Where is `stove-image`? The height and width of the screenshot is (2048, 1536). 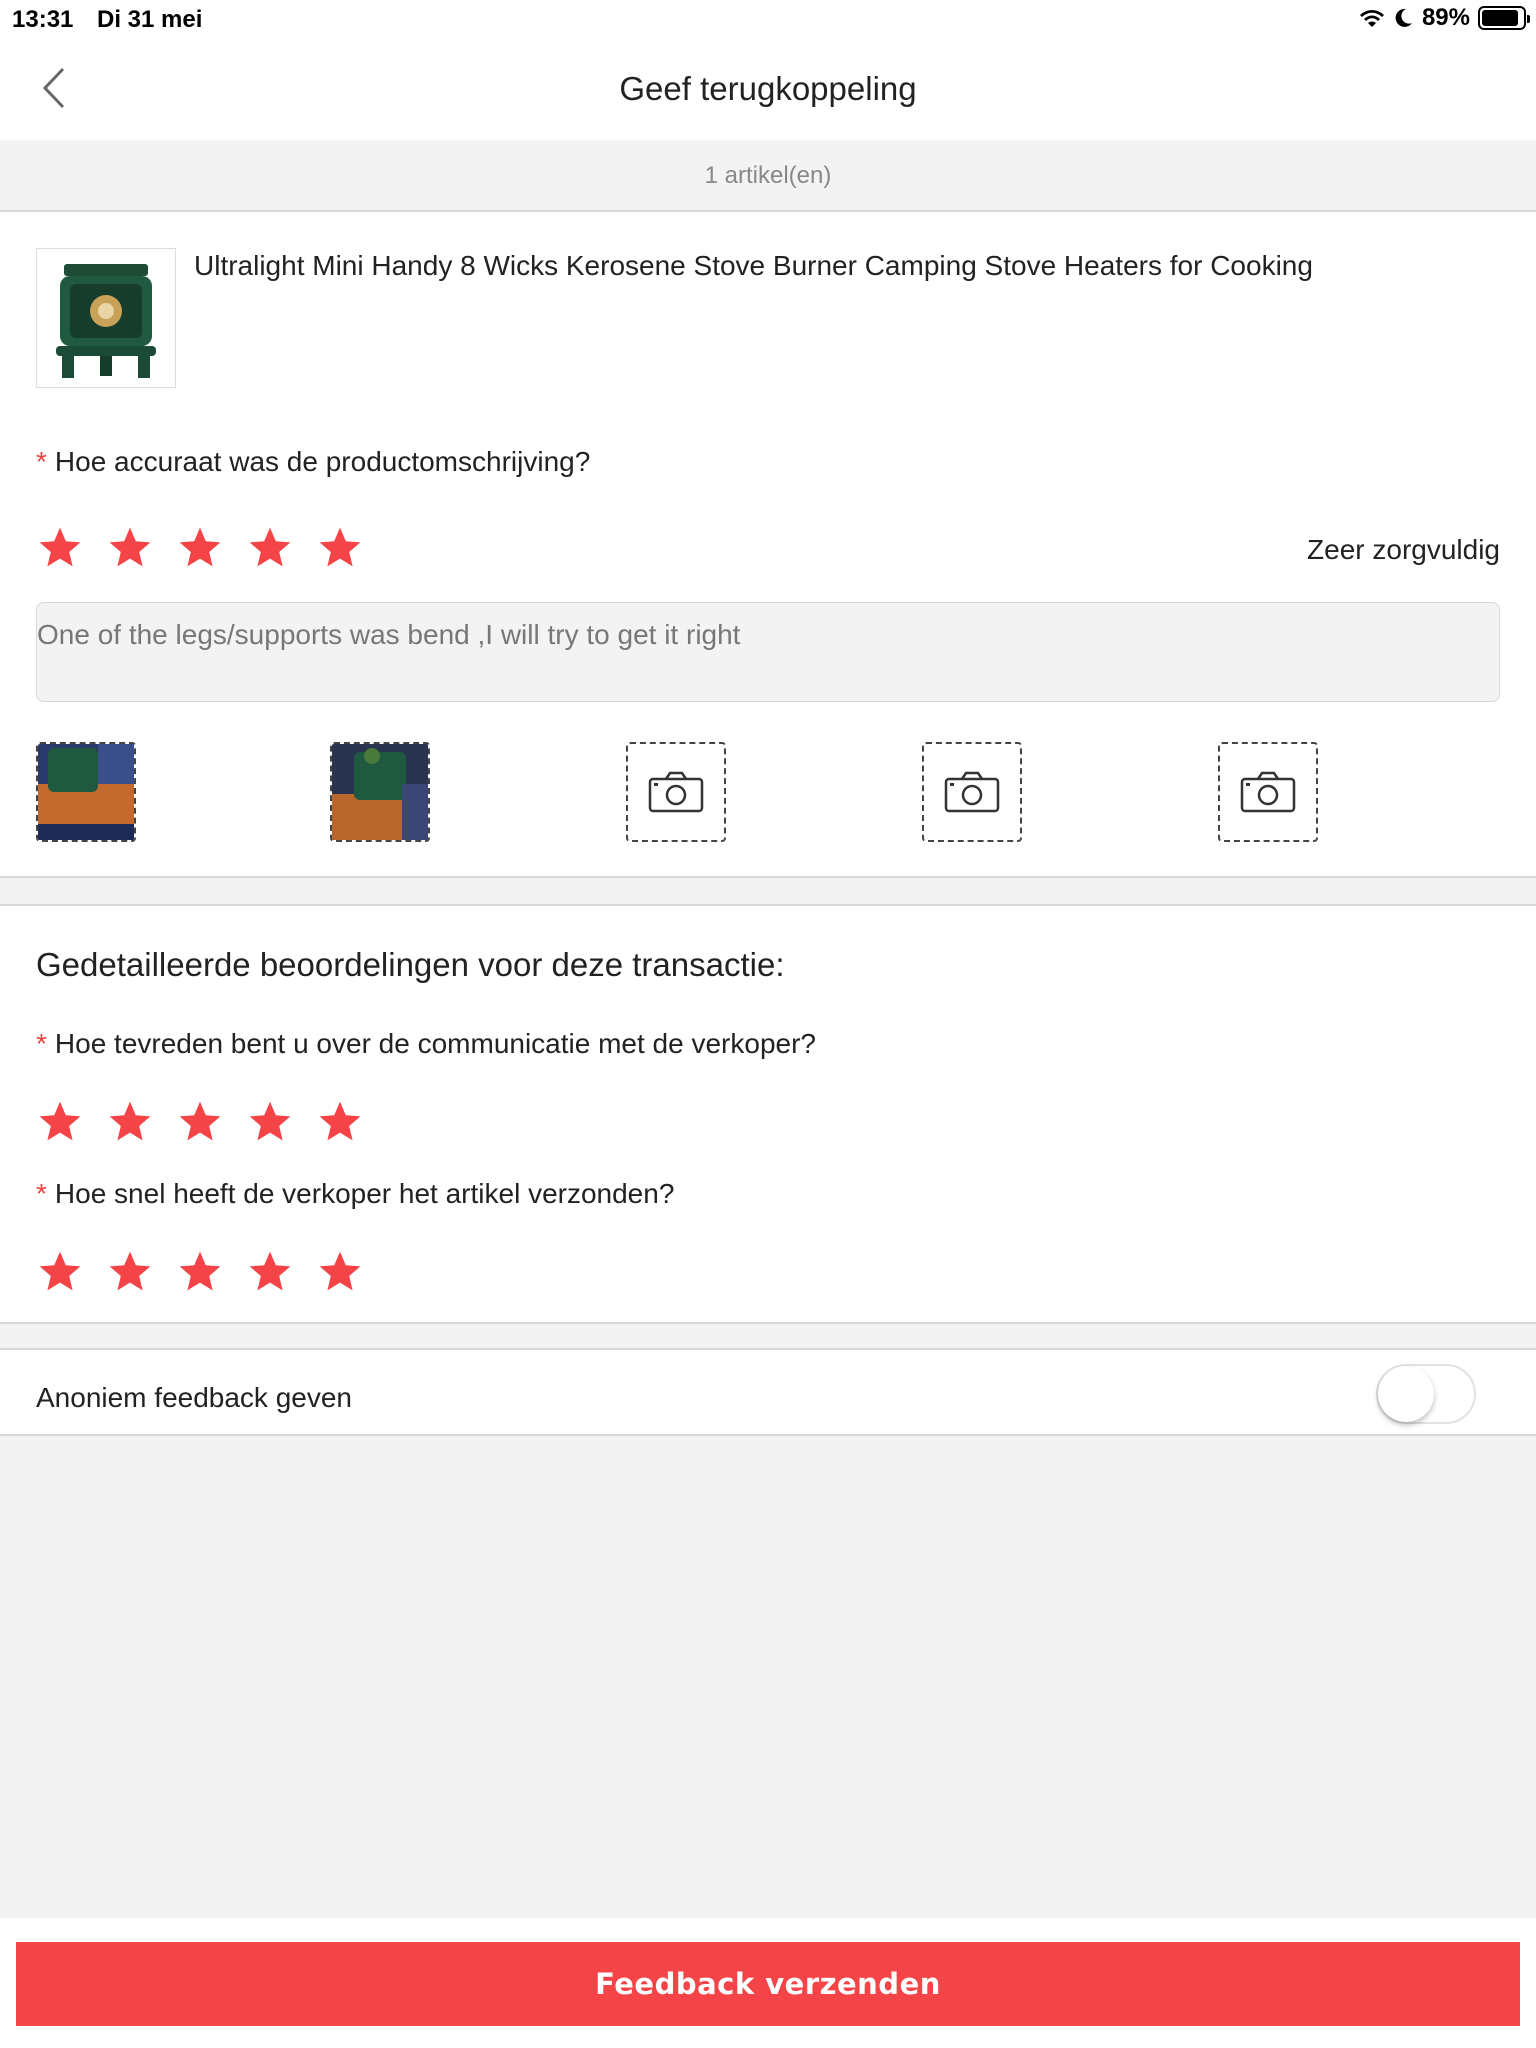 stove-image is located at coordinates (106, 321).